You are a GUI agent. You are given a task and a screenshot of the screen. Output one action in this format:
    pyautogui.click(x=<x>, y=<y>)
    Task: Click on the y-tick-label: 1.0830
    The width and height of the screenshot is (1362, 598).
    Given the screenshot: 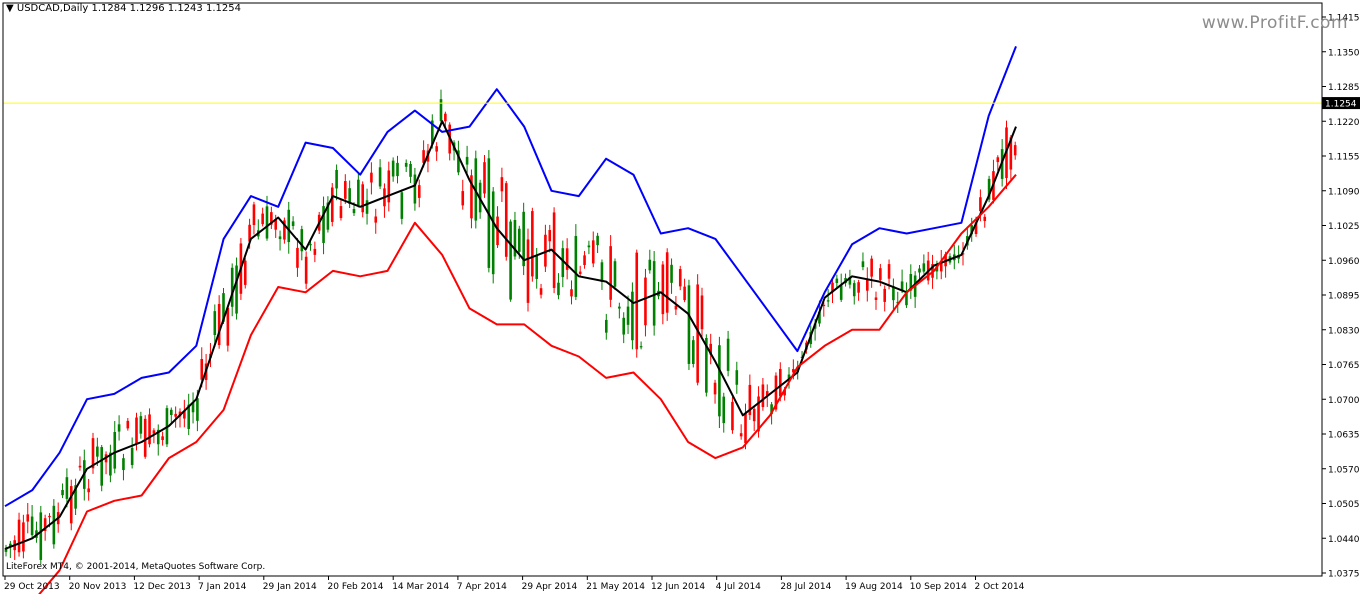 What is the action you would take?
    pyautogui.click(x=1344, y=331)
    